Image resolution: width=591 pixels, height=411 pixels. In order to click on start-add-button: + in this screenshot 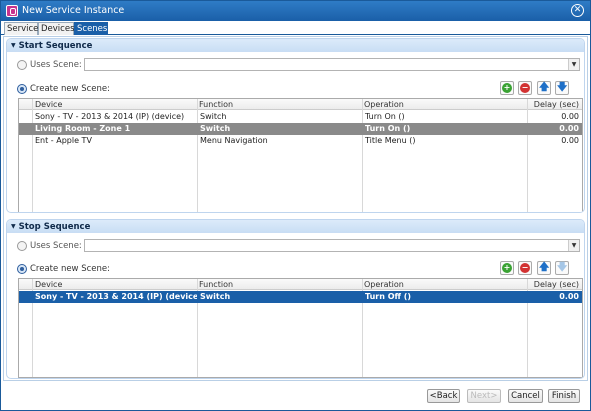, I will do `click(507, 88)`.